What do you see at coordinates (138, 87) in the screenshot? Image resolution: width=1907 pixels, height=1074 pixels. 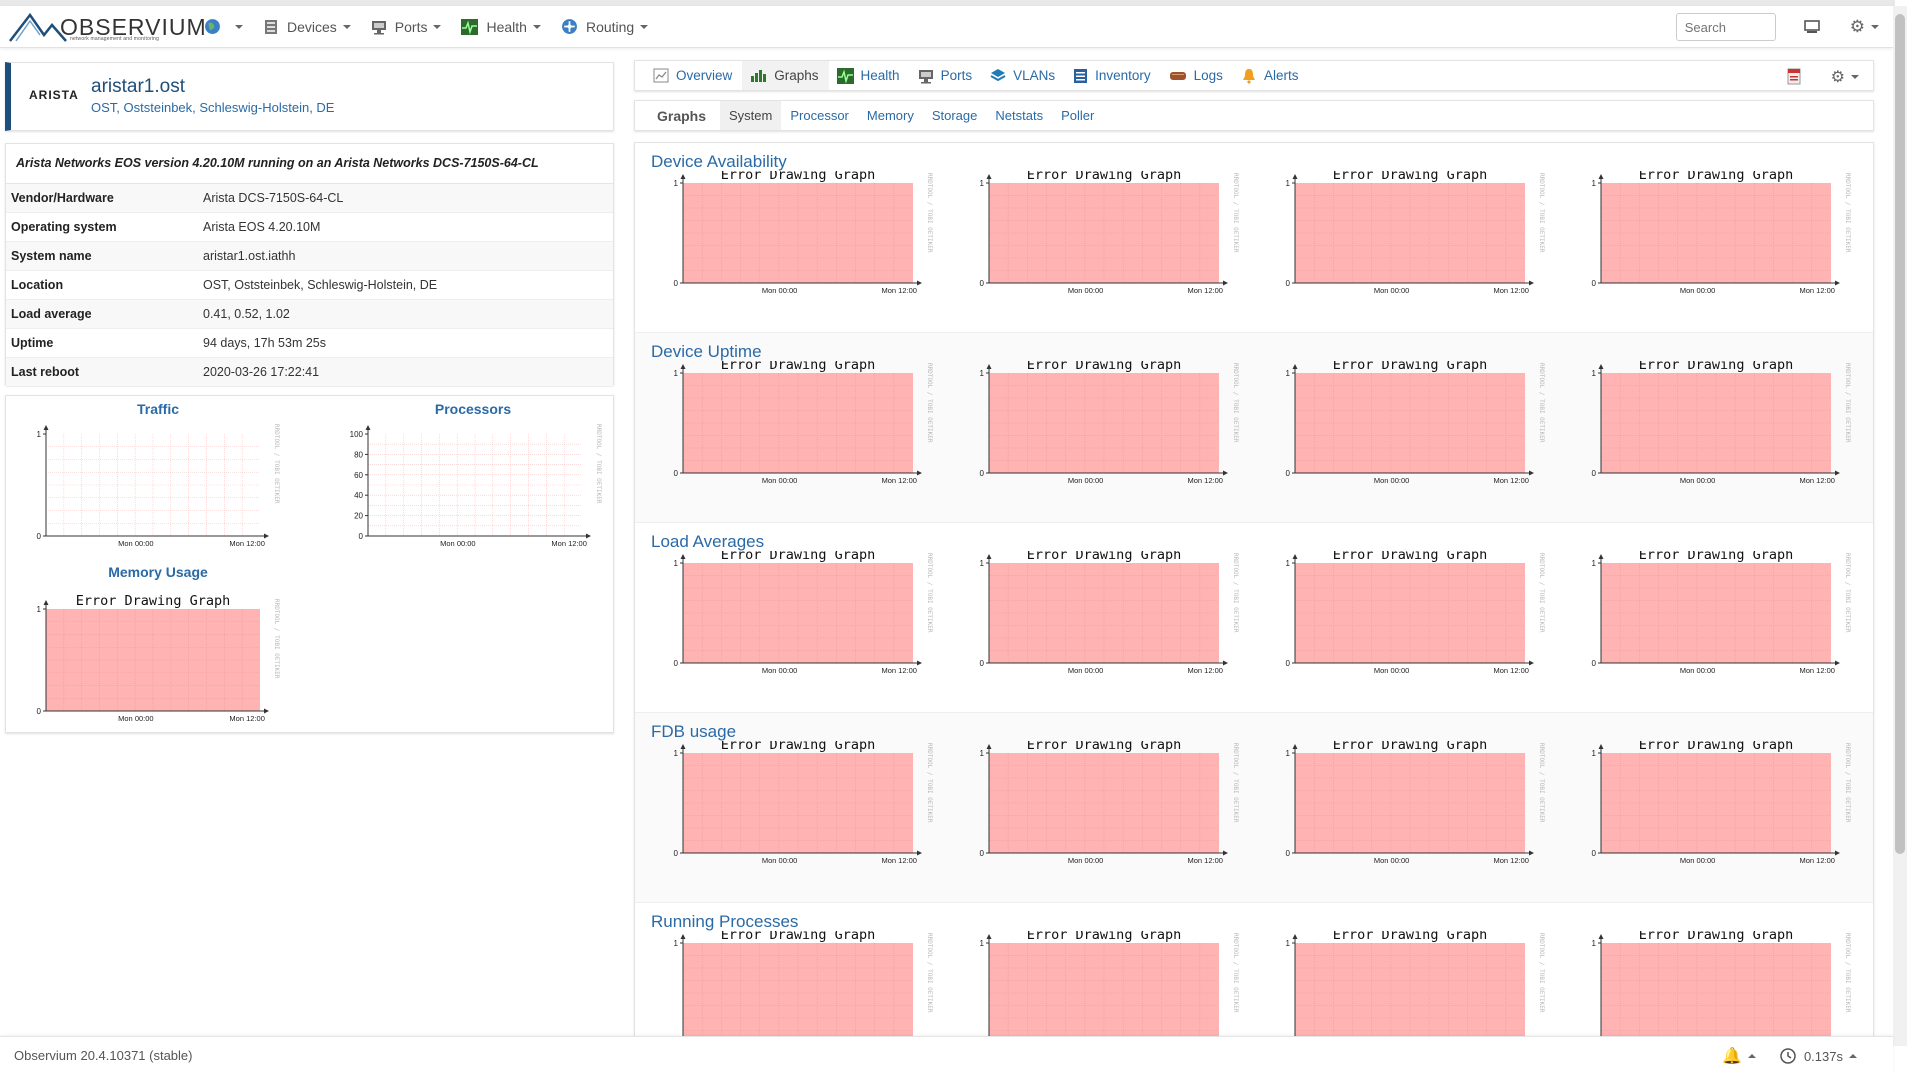 I see `device-name-link: aristar1.ost` at bounding box center [138, 87].